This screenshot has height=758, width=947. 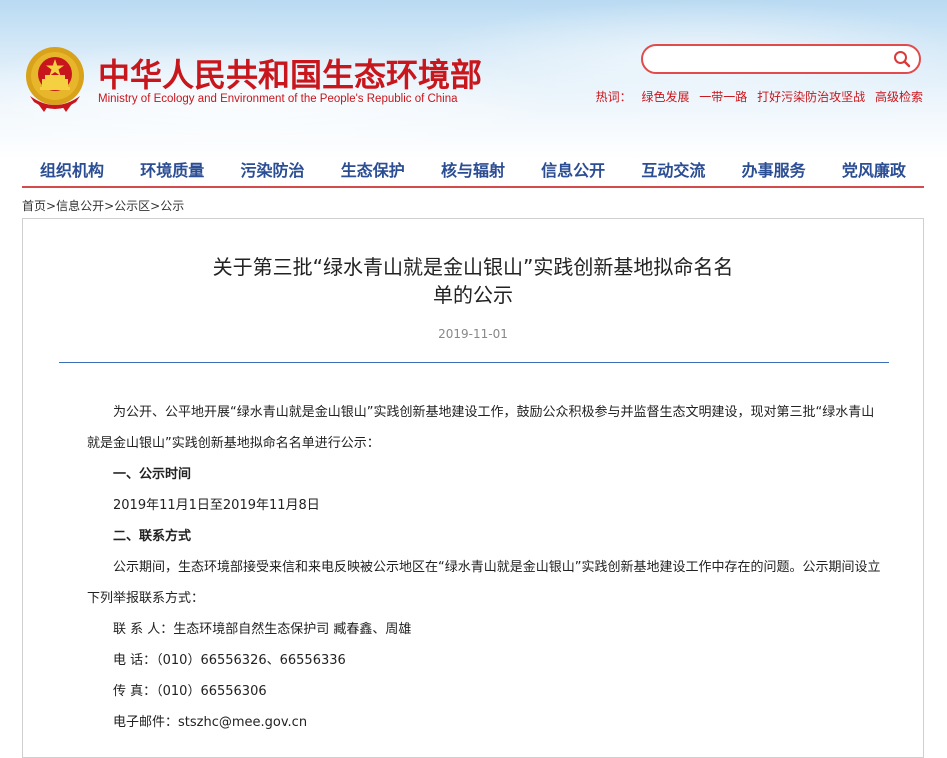 What do you see at coordinates (55, 79) in the screenshot?
I see `national-emblem-icon` at bounding box center [55, 79].